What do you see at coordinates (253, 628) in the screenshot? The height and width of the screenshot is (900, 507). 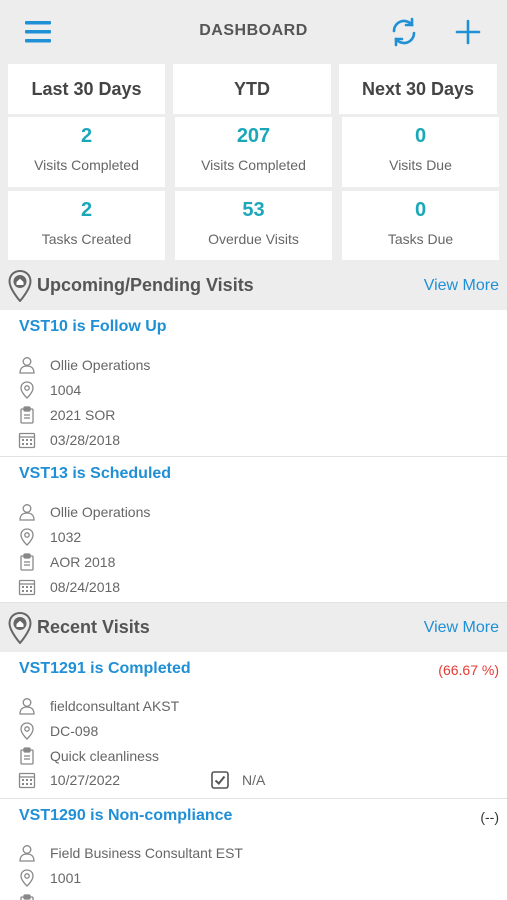 I see `recent-visits-header: Recent Visits View More` at bounding box center [253, 628].